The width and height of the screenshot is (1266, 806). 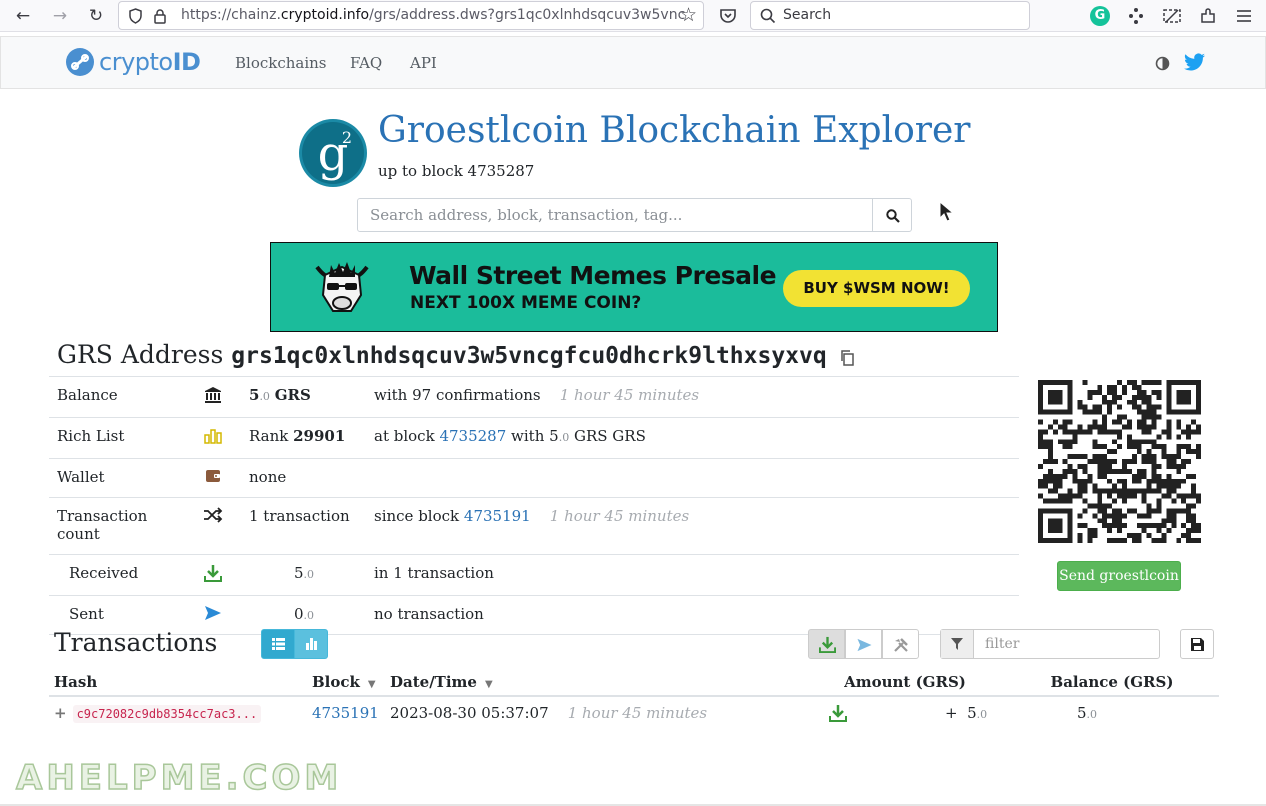 What do you see at coordinates (1244, 16) in the screenshot?
I see `menu-icon` at bounding box center [1244, 16].